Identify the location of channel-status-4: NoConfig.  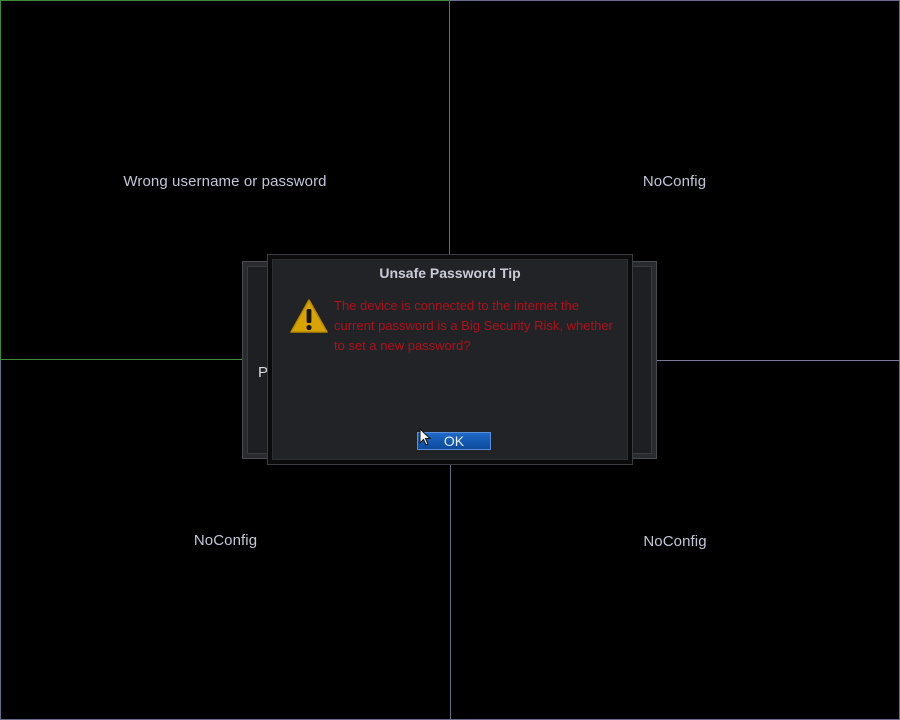
(675, 541).